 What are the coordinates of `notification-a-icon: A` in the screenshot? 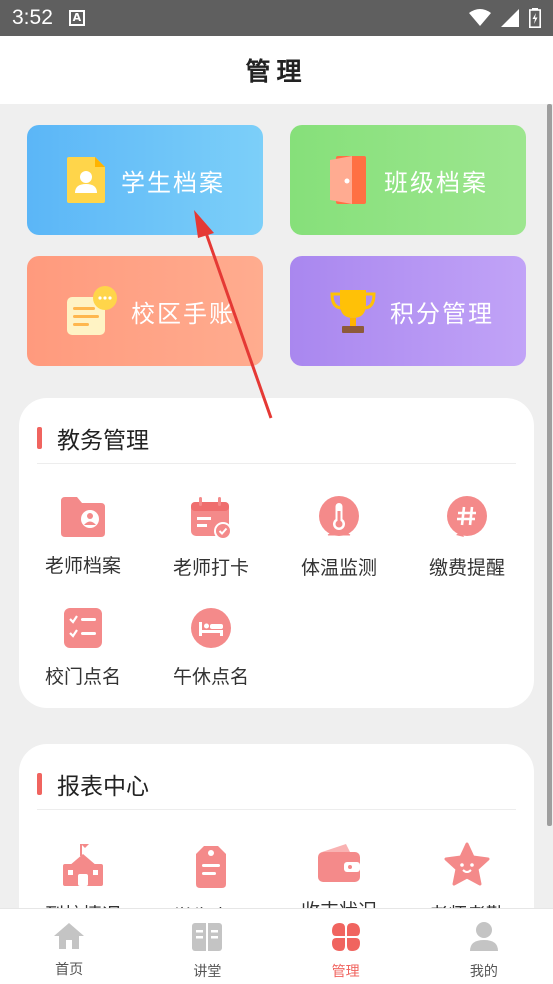 It's located at (76, 18).